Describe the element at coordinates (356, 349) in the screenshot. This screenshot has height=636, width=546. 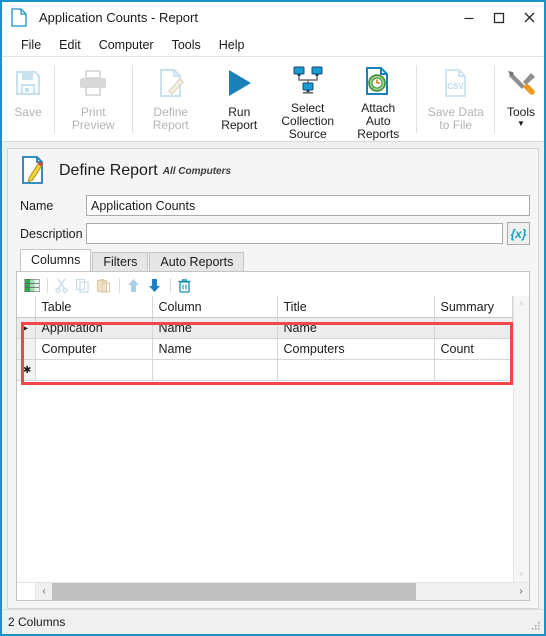
I see `cell-title: Computers` at that location.